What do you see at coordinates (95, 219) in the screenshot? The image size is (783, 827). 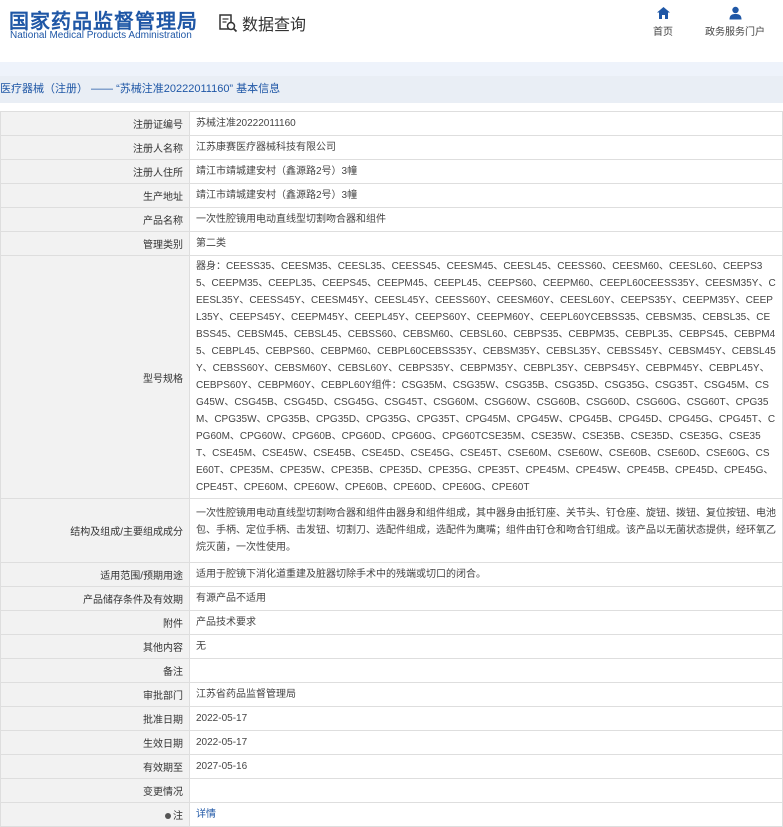 I see `product-name-label: 产品名称` at bounding box center [95, 219].